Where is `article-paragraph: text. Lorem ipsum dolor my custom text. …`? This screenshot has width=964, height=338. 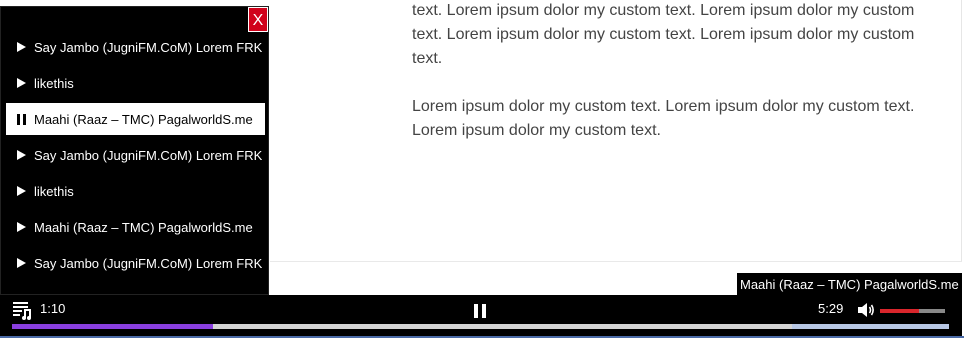 article-paragraph: text. Lorem ipsum dolor my custom text. … is located at coordinates (663, 34).